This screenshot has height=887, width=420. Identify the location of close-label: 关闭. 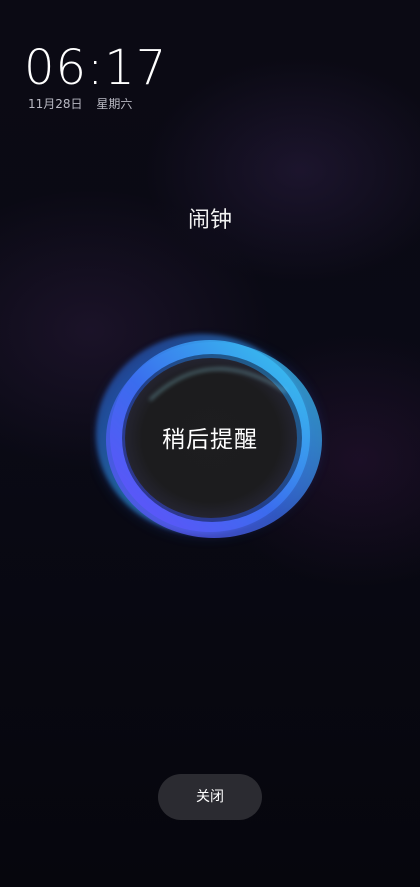
(210, 797).